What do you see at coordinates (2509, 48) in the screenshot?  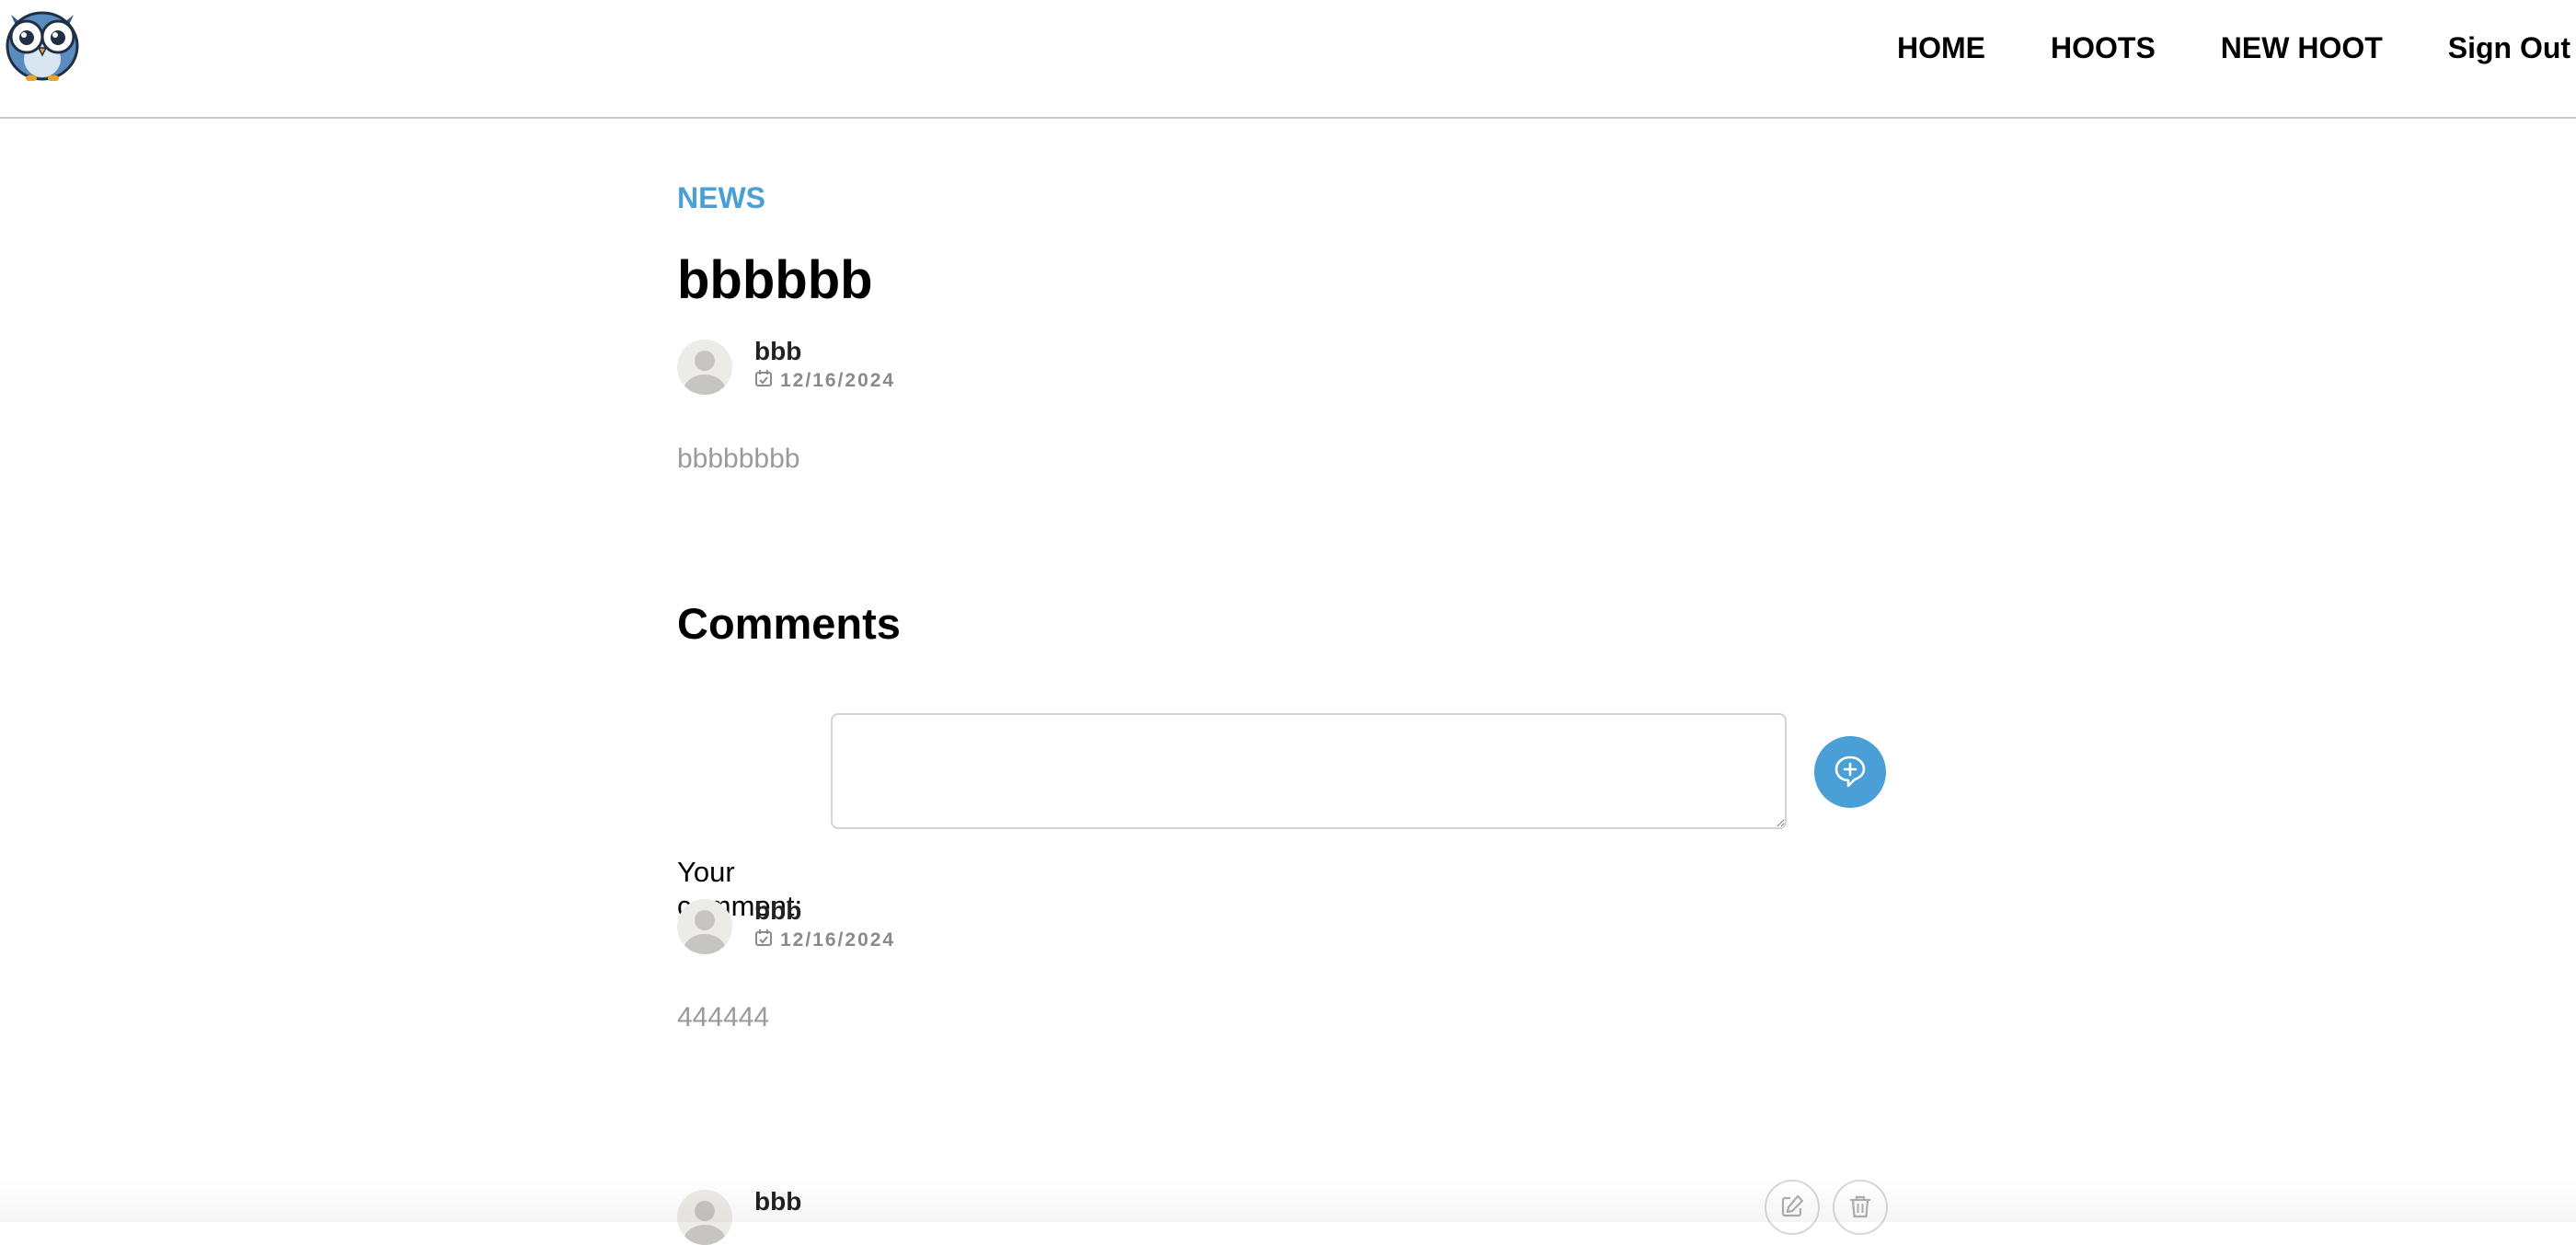 I see `nav-sign-out-link: Sign Out` at bounding box center [2509, 48].